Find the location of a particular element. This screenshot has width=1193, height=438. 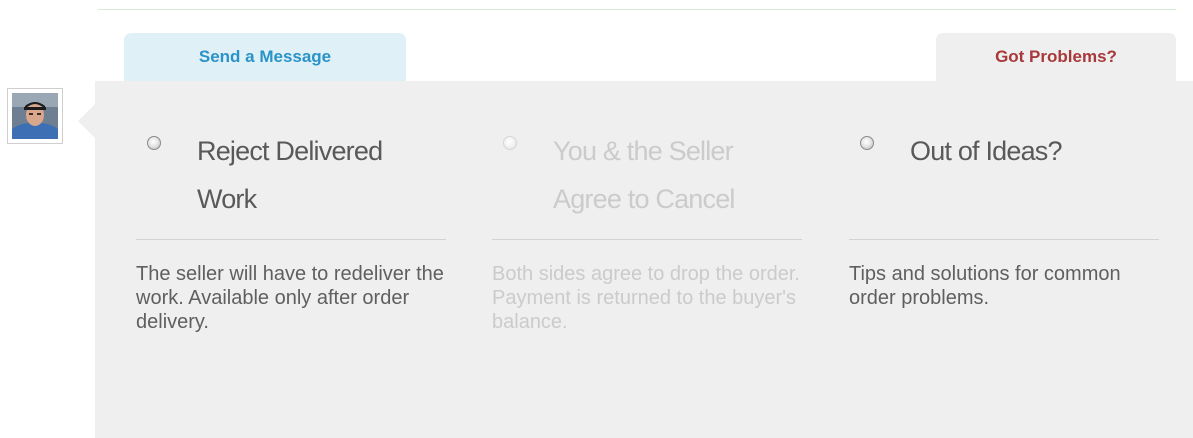

avatar is located at coordinates (35, 116).